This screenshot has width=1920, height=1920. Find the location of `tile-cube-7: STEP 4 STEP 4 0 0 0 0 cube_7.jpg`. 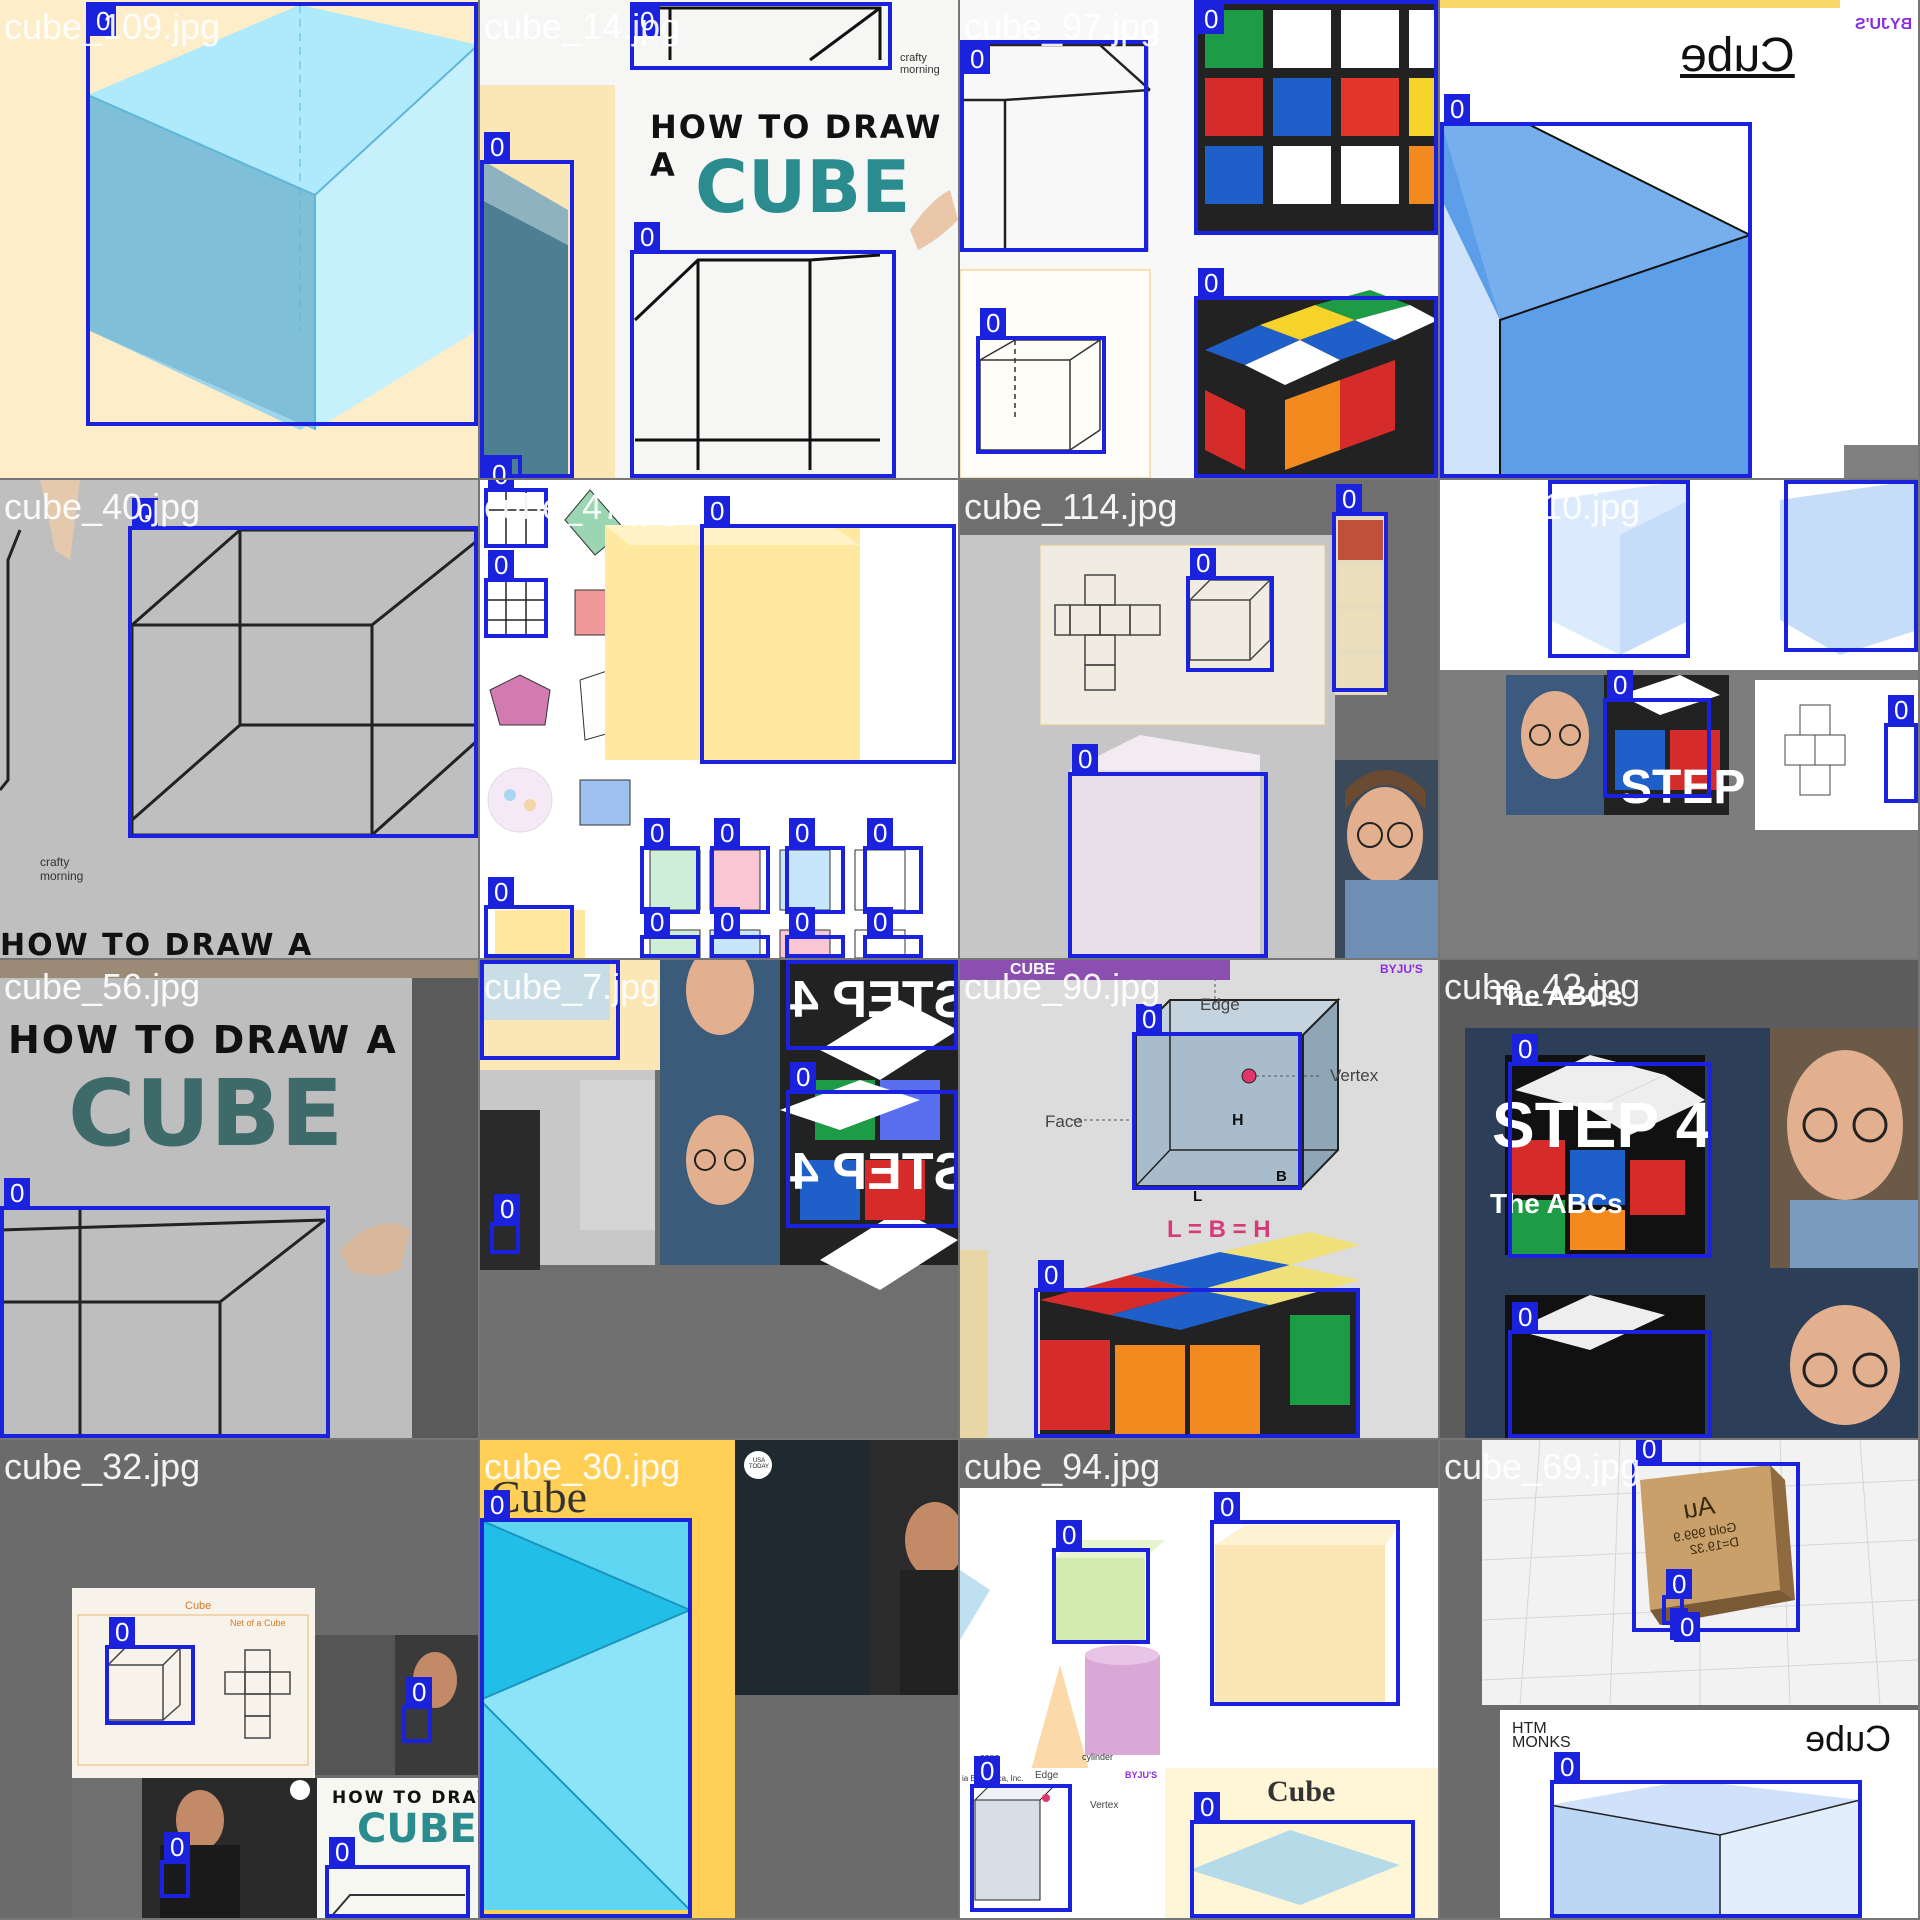

tile-cube-7: STEP 4 STEP 4 0 0 0 0 cube_7.jpg is located at coordinates (719, 1199).